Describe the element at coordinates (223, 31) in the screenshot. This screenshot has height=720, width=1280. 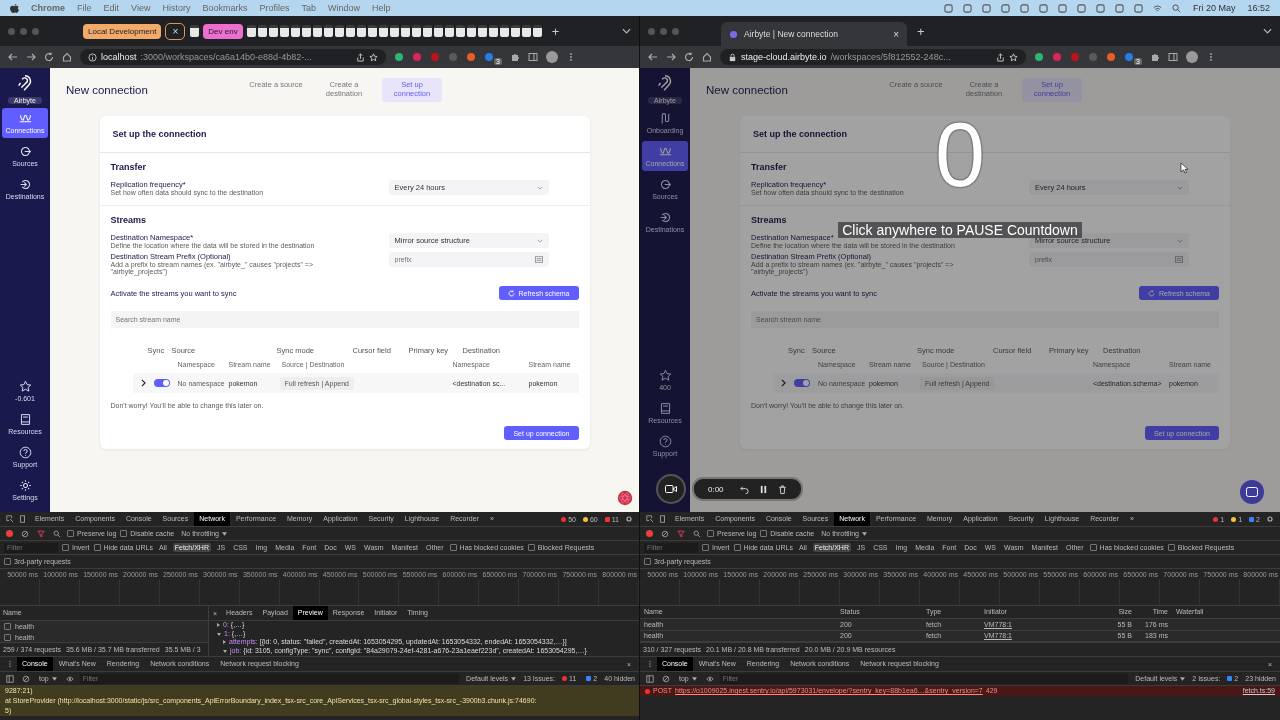
I see `tab-group-chip: Dev env` at that location.